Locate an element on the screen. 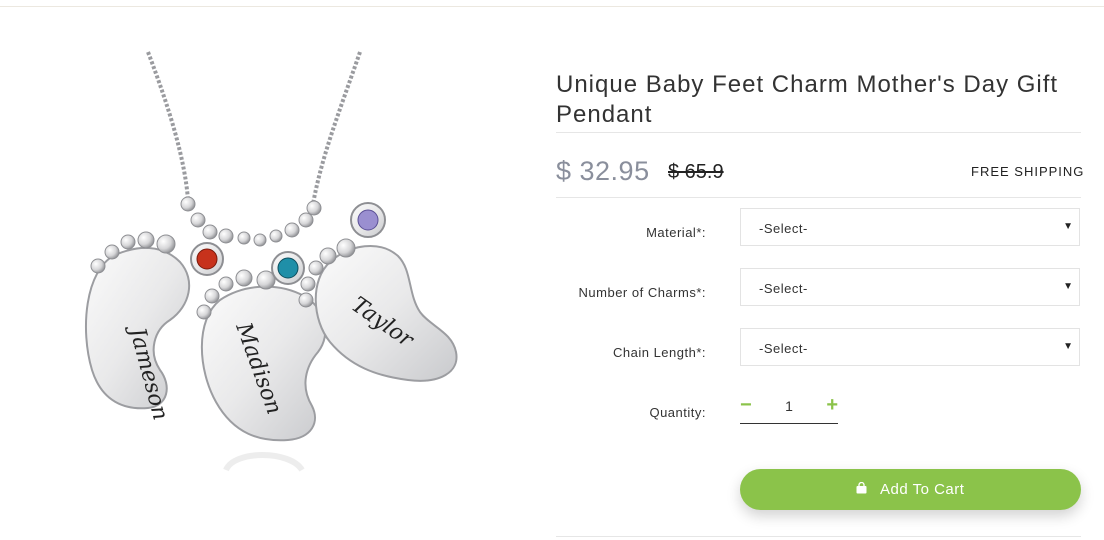 This screenshot has width=1104, height=540. chain-length-label: Chain Length*: is located at coordinates (659, 352).